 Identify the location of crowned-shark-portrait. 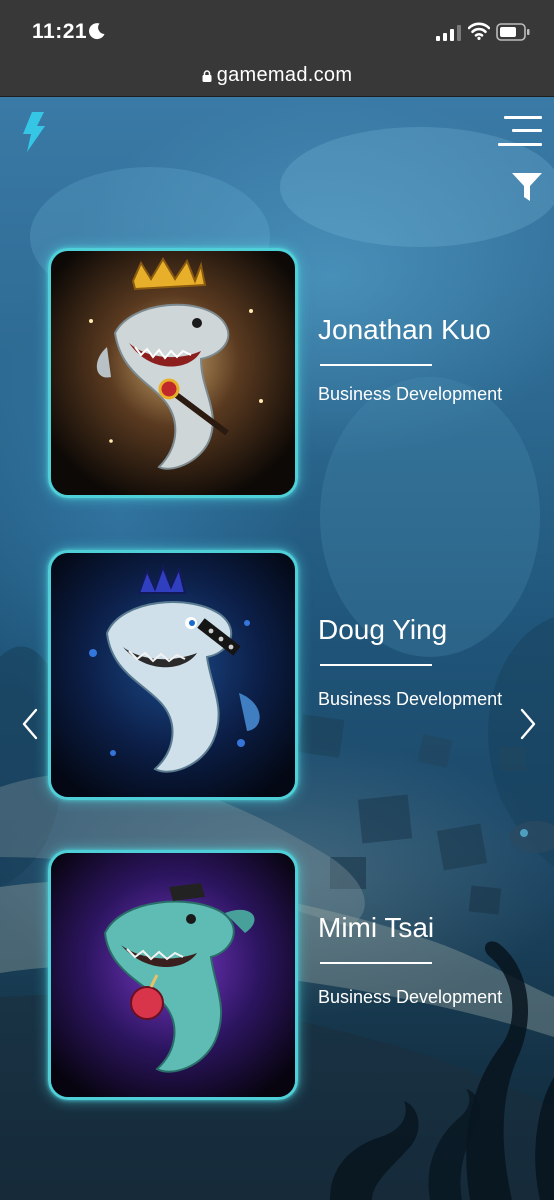
(173, 373).